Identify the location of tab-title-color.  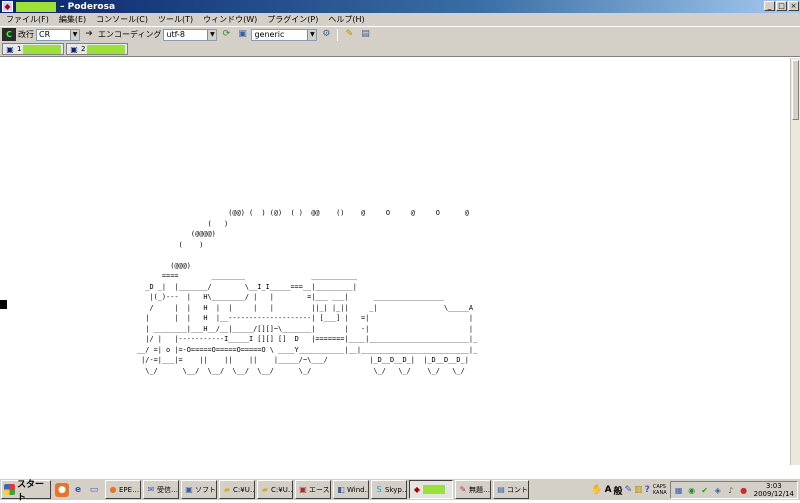
(106, 49).